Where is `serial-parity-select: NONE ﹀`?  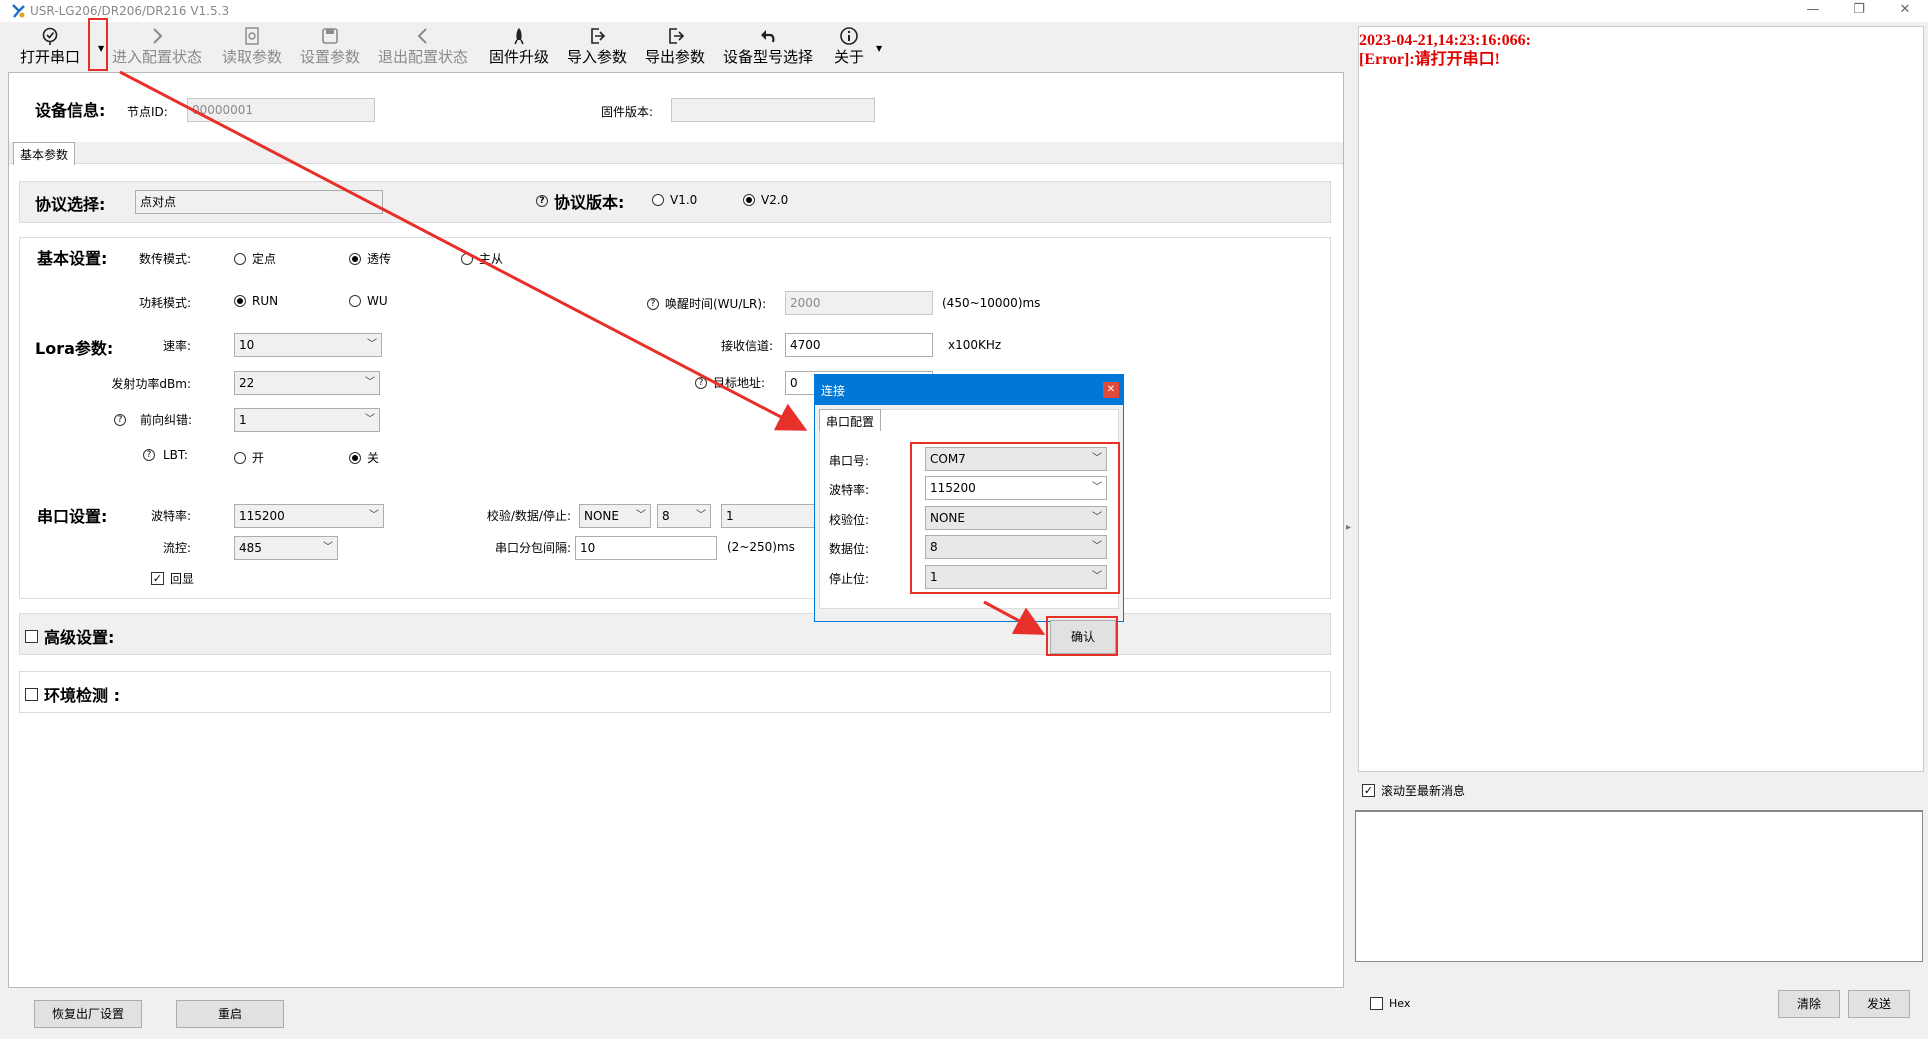
serial-parity-select: NONE ﹀ is located at coordinates (615, 516).